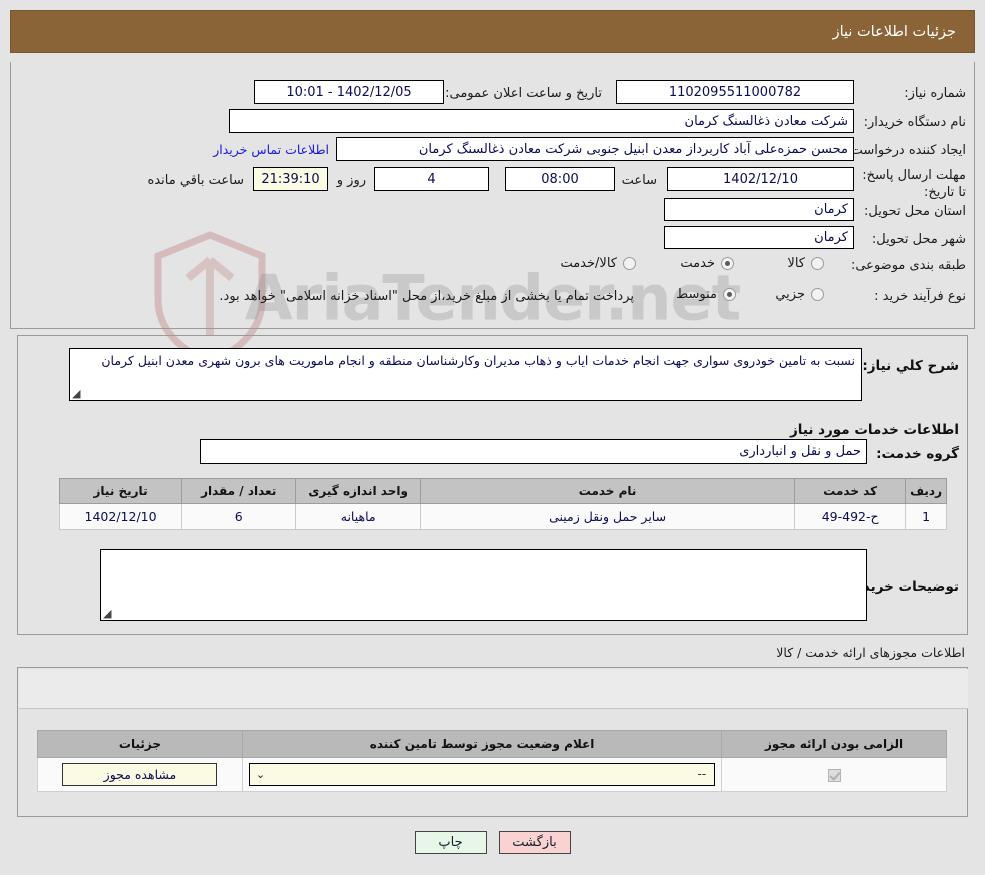  What do you see at coordinates (140, 744) in the screenshot?
I see `th-details: جزئیات` at bounding box center [140, 744].